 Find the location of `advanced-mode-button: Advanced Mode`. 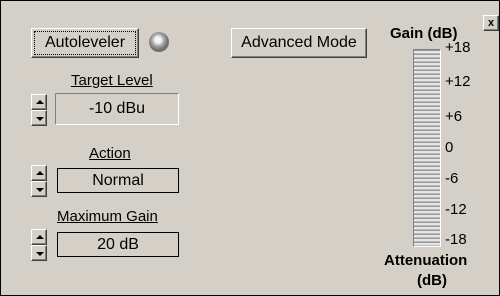

advanced-mode-button: Advanced Mode is located at coordinates (299, 43).